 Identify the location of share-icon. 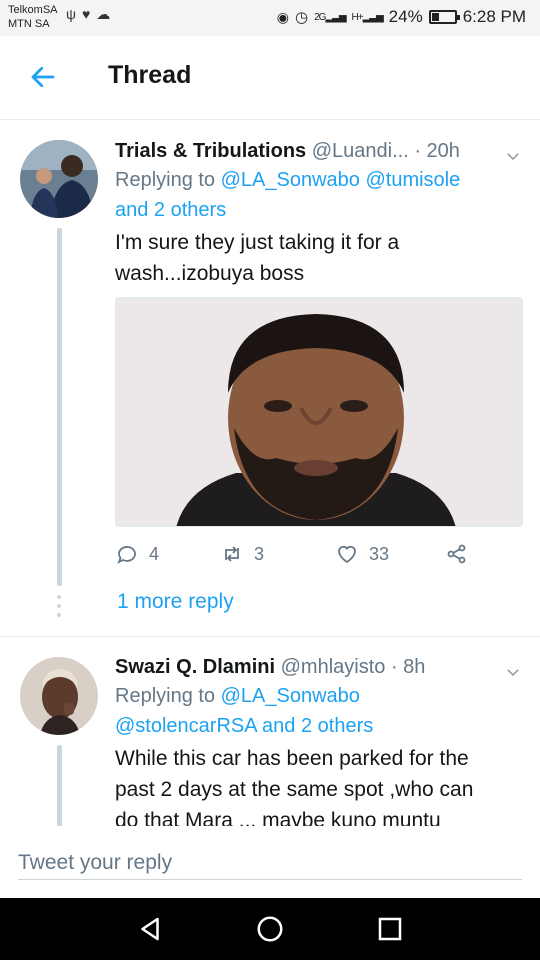
(456, 554).